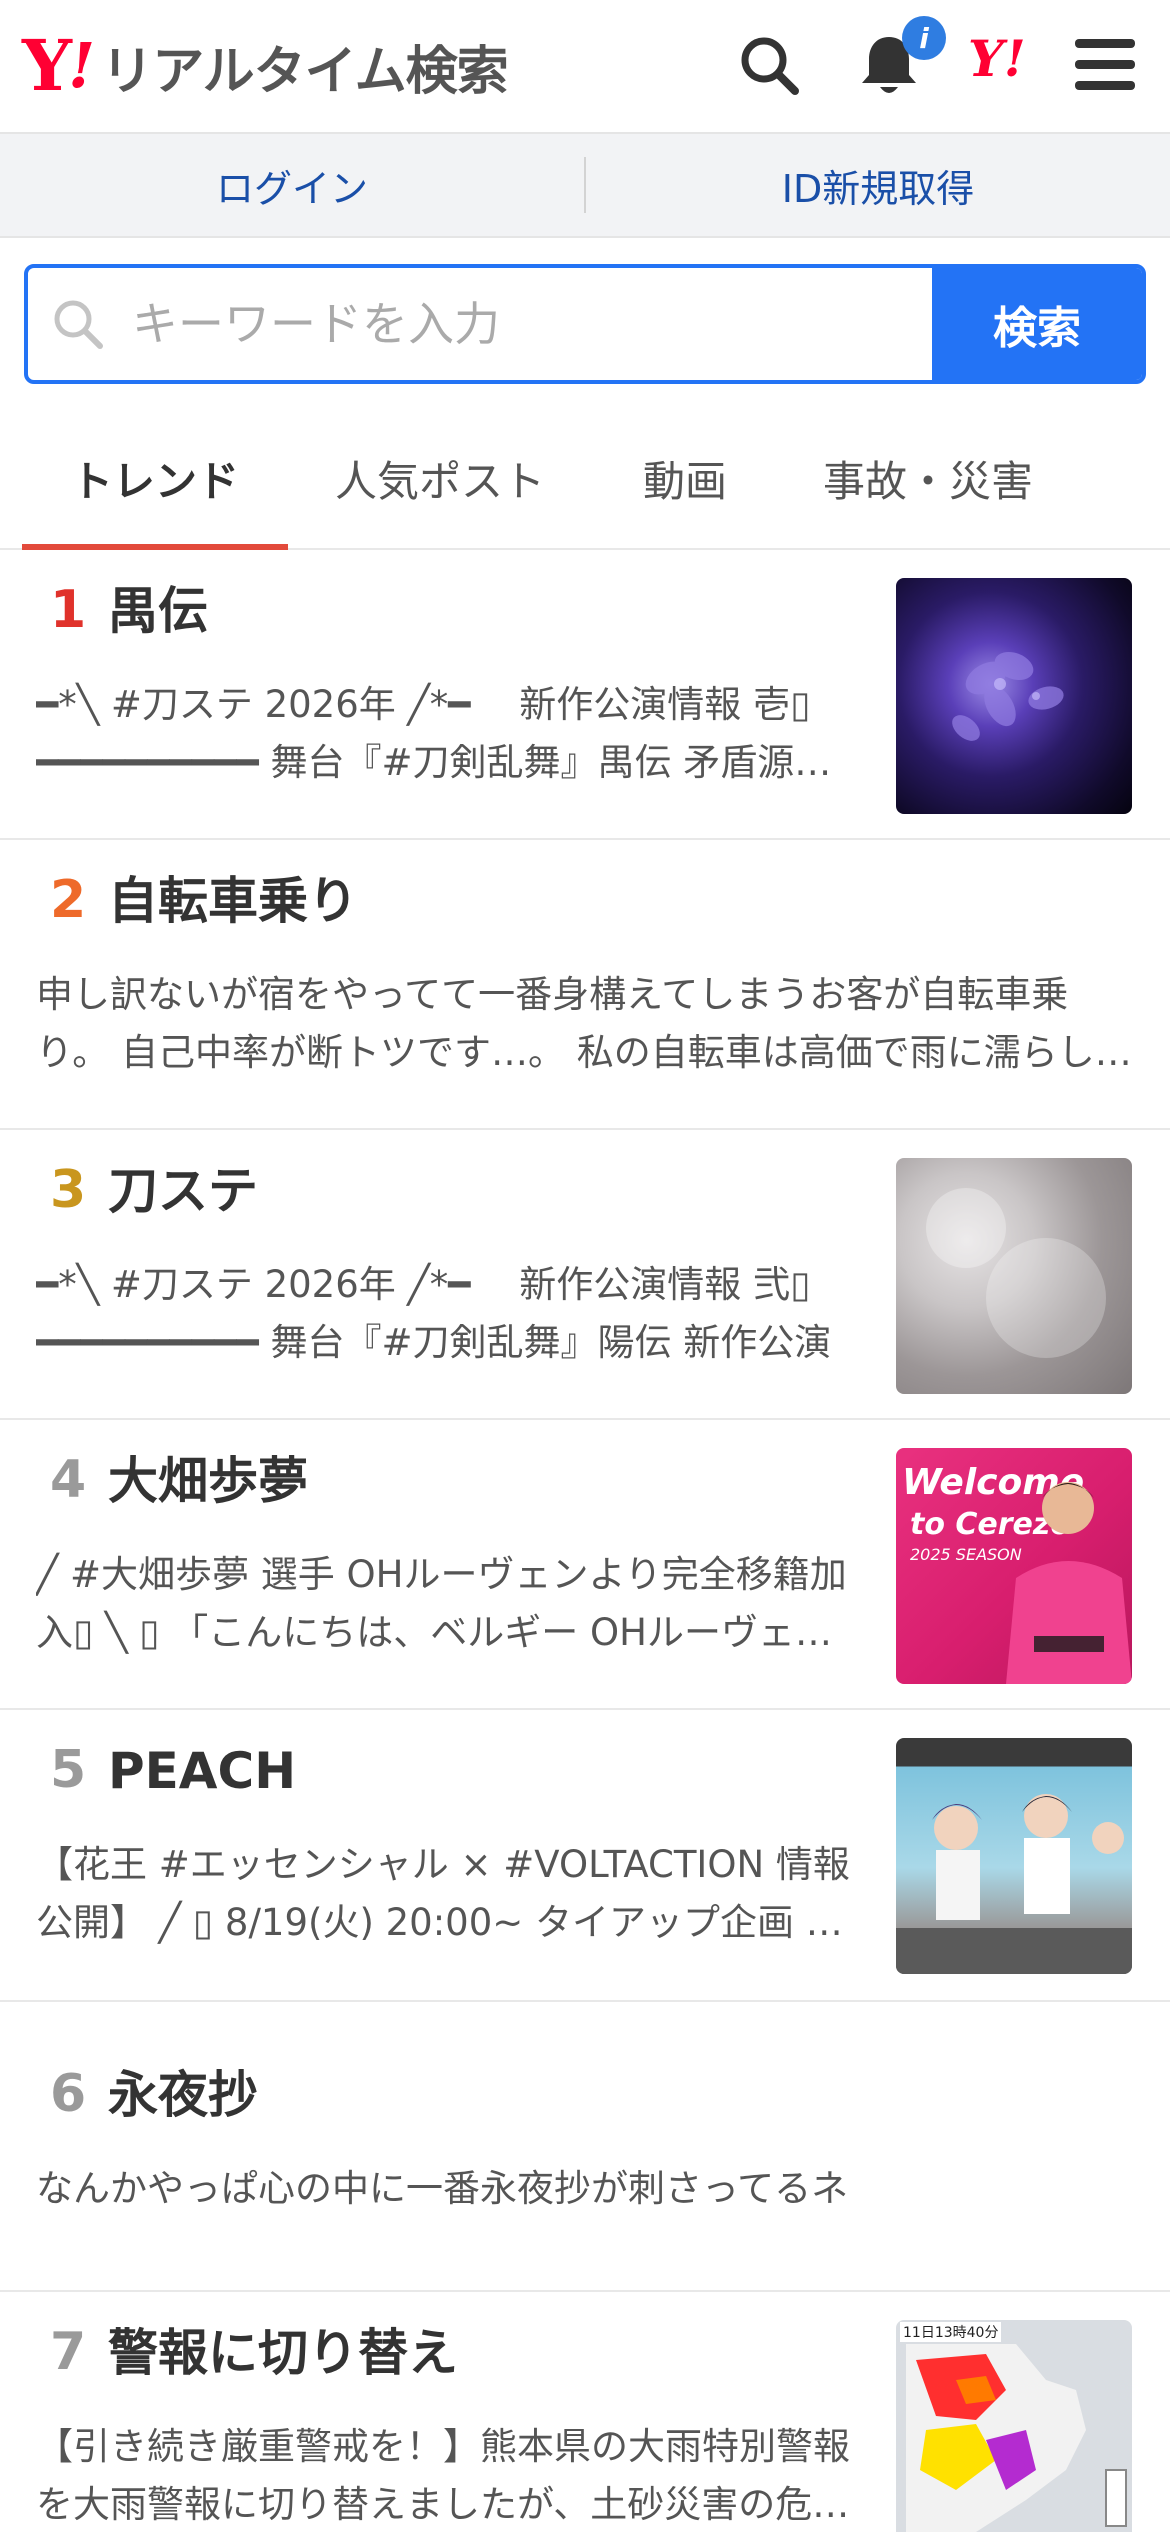 The image size is (1170, 2534). What do you see at coordinates (155, 479) in the screenshot?
I see `tab-trend: トレンド` at bounding box center [155, 479].